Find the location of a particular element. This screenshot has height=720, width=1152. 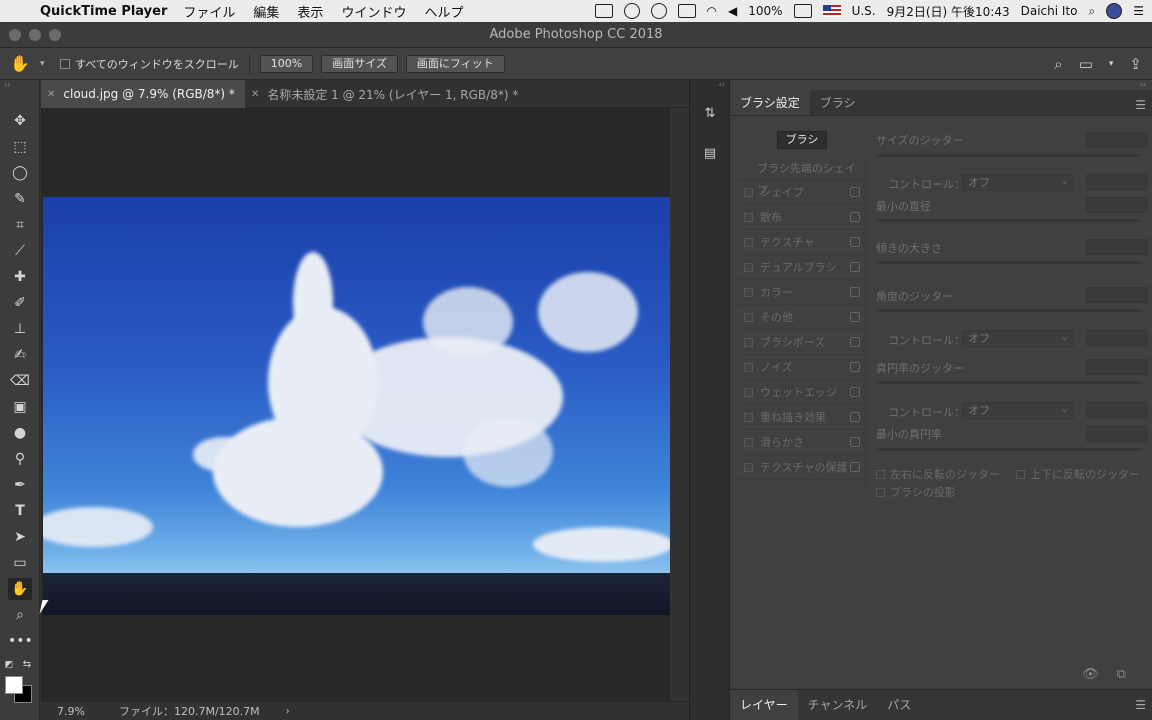

notification-center-icon: ☰ is located at coordinates (1138, 11).